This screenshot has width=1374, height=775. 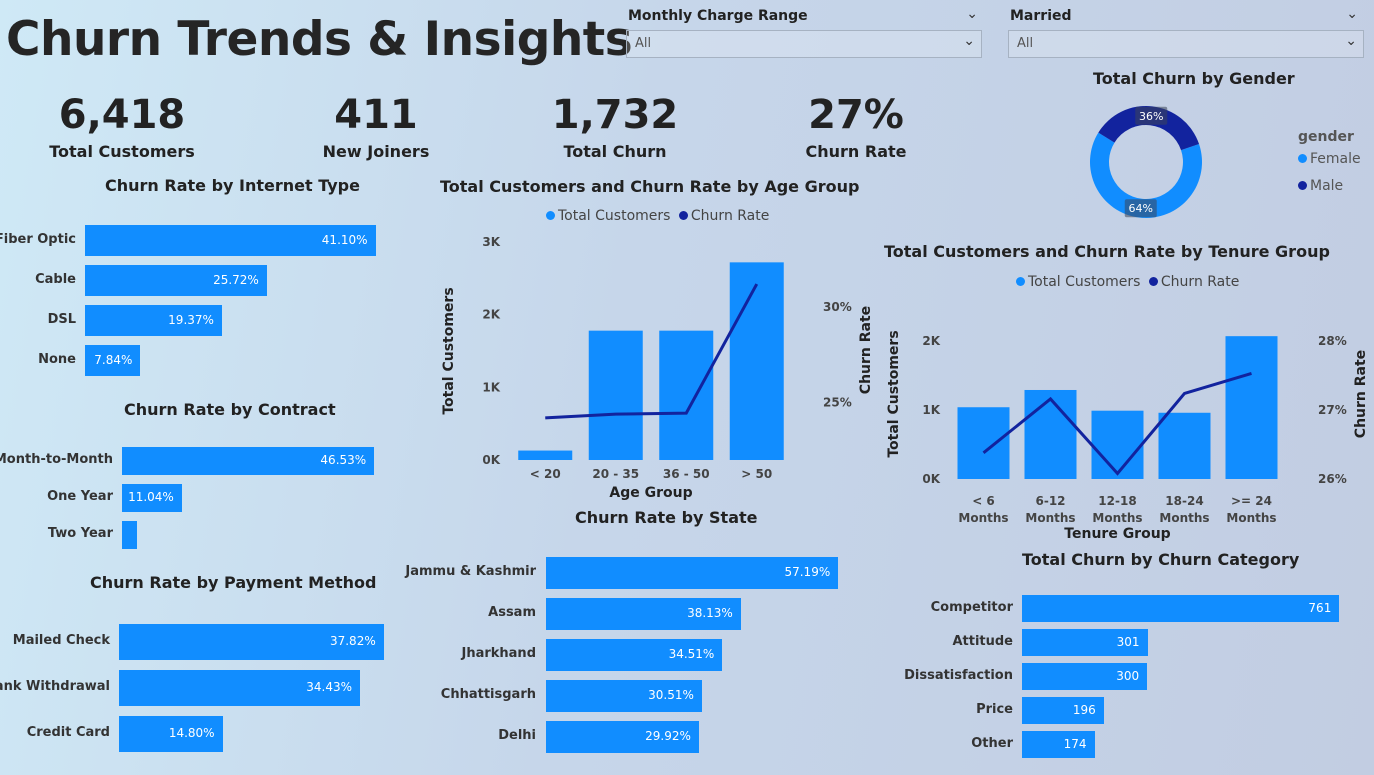 I want to click on chart-title-gender: Total Churn by Gender, so click(x=1194, y=78).